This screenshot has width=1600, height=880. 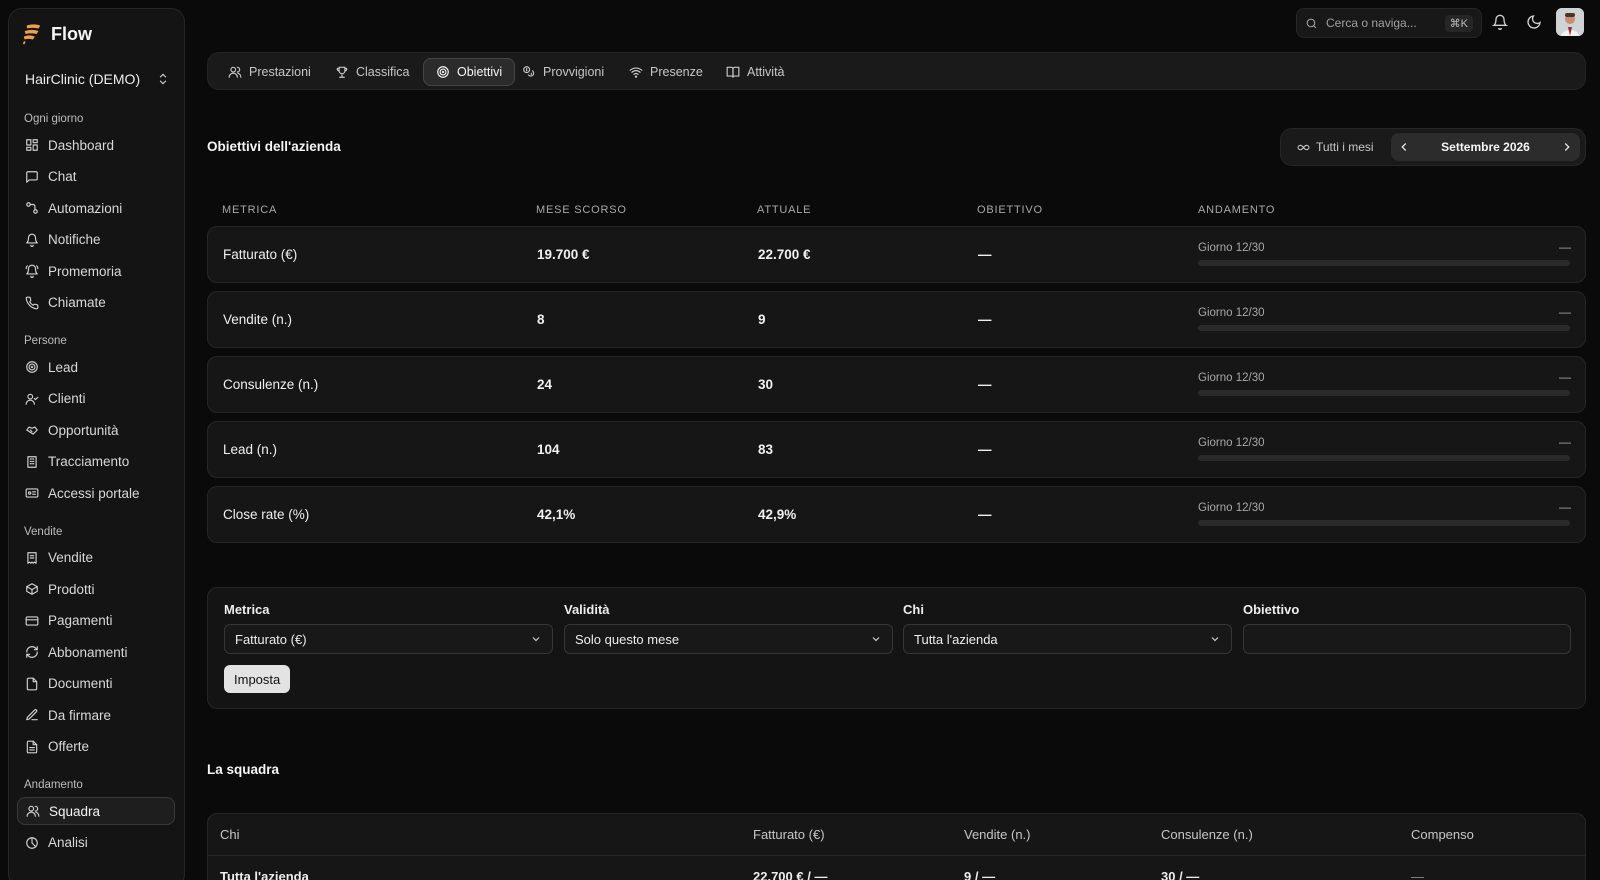 What do you see at coordinates (32, 367) in the screenshot?
I see `target-icon` at bounding box center [32, 367].